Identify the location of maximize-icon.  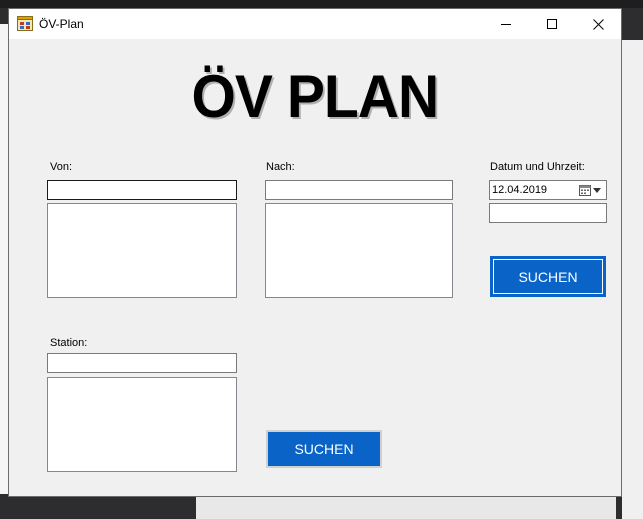
(552, 24).